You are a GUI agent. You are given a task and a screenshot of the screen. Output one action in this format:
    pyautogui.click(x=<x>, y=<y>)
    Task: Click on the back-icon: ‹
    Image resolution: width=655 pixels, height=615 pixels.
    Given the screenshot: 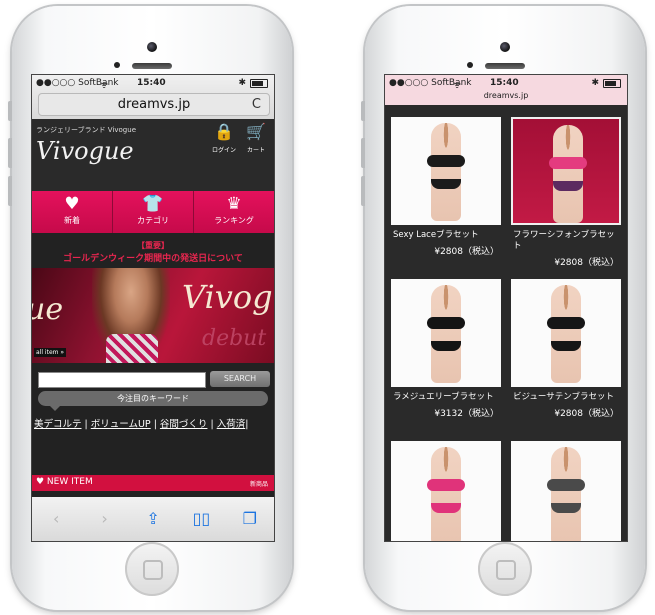 What is the action you would take?
    pyautogui.click(x=56, y=519)
    